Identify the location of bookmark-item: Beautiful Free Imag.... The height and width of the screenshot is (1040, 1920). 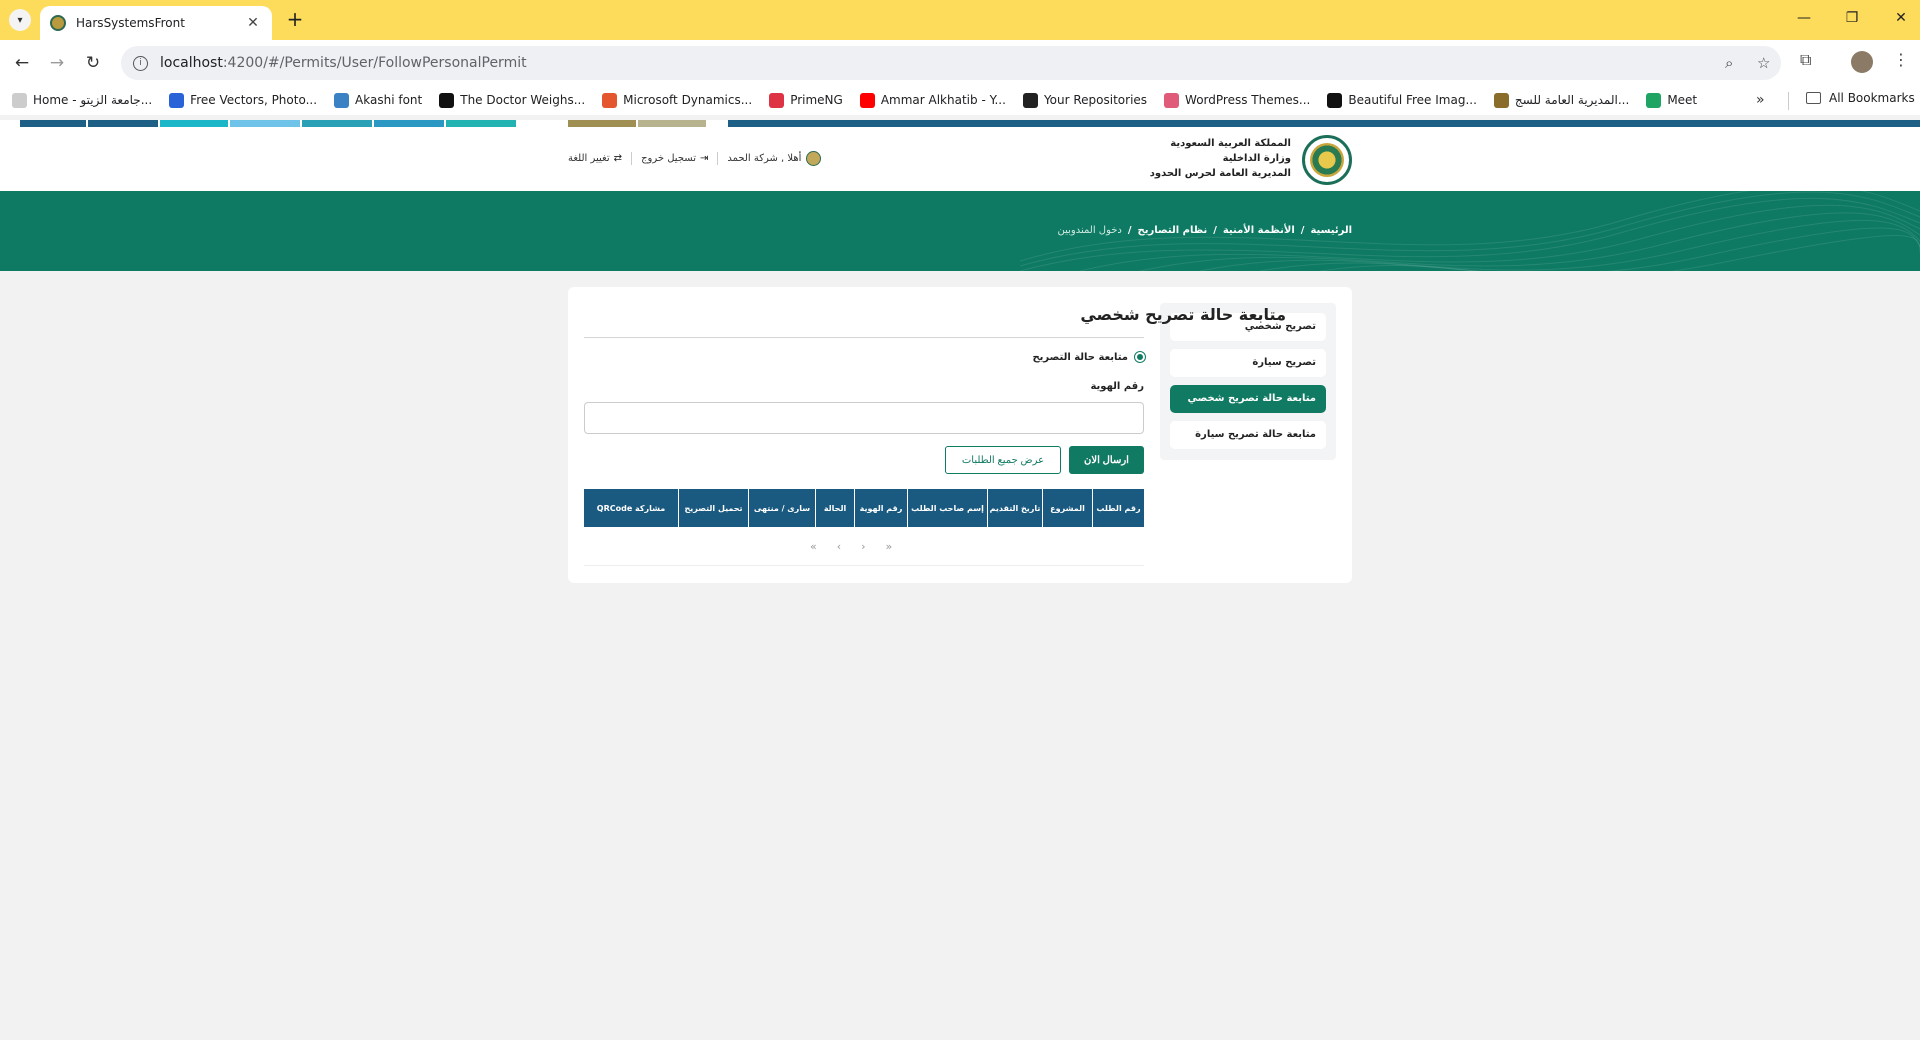
(1402, 100).